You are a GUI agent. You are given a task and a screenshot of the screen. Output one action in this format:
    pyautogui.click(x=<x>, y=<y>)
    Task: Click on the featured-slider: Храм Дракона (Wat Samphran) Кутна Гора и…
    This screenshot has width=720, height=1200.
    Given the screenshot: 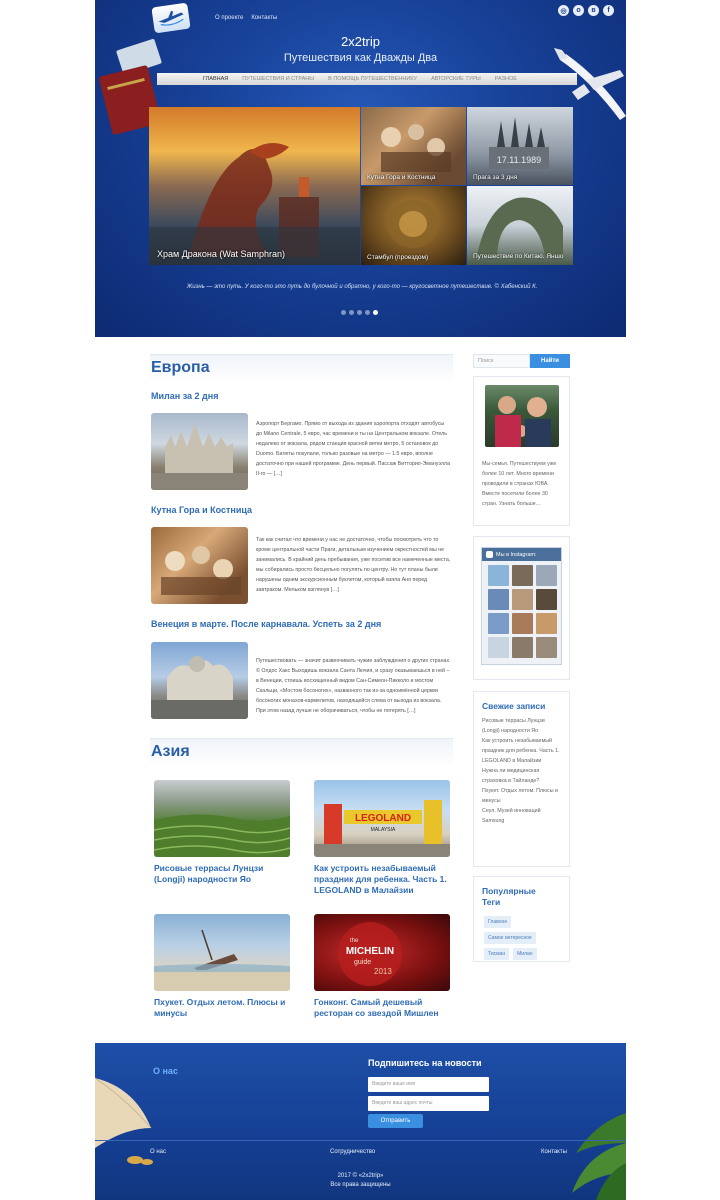 What is the action you would take?
    pyautogui.click(x=361, y=186)
    